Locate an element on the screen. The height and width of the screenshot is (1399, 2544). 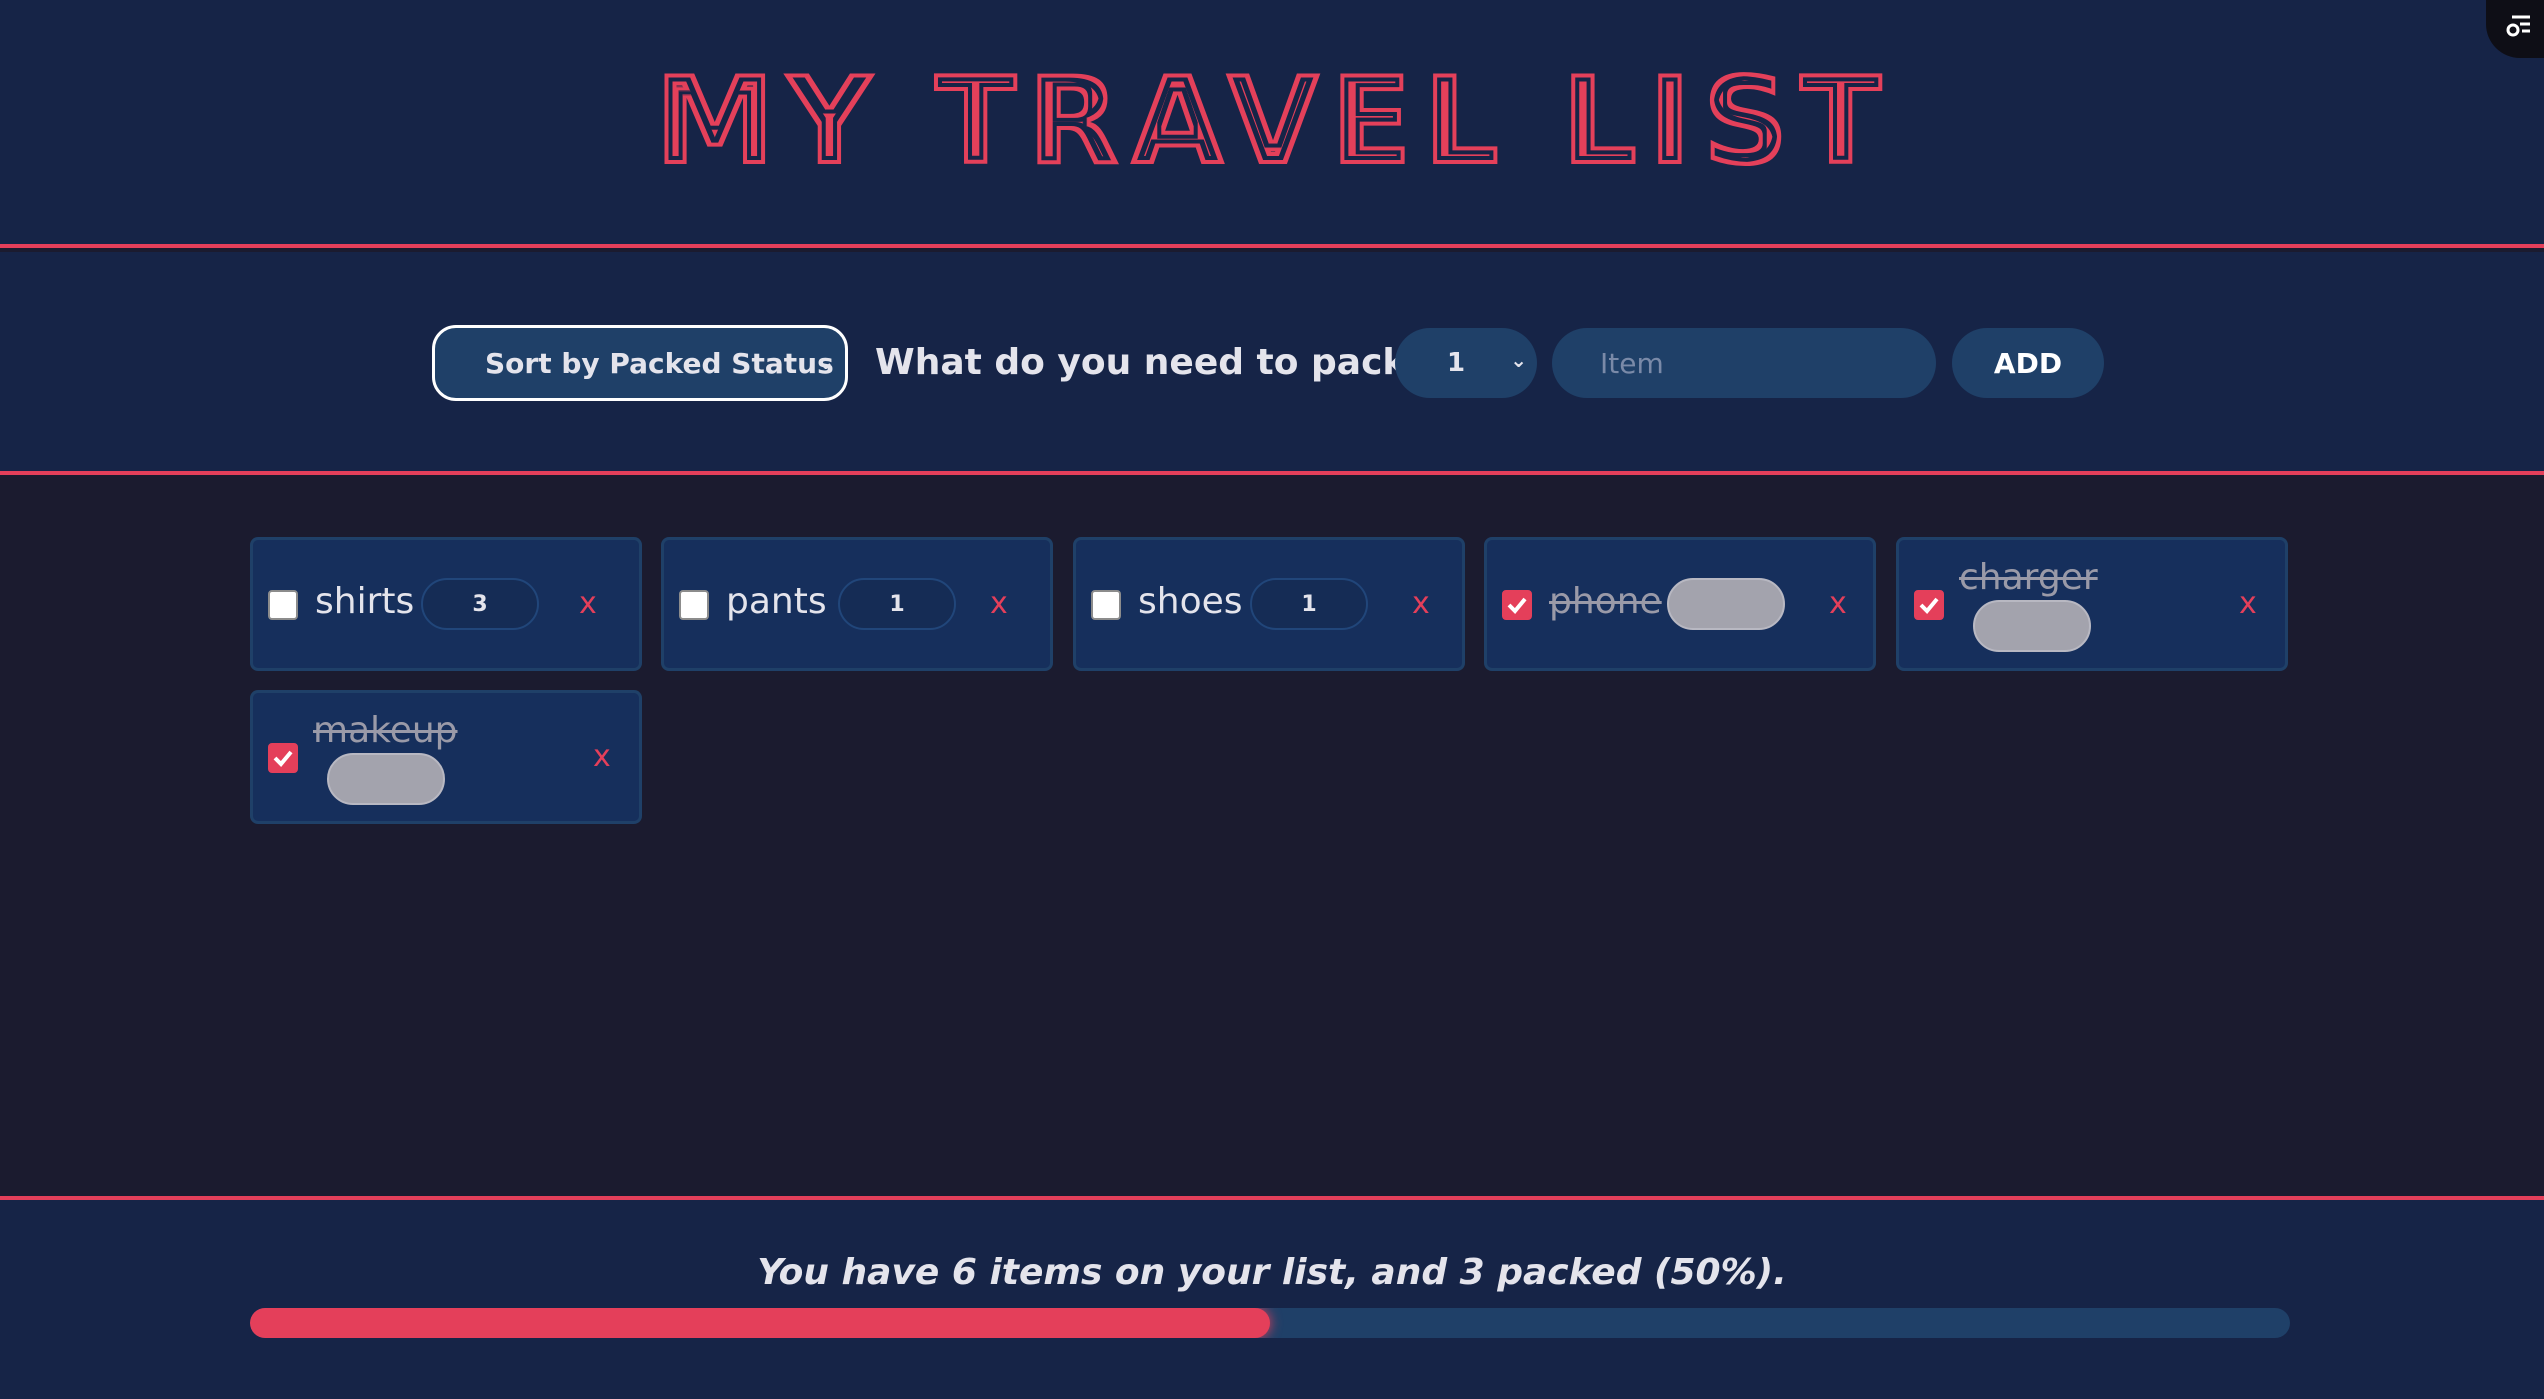
progress-bar is located at coordinates (1270, 1323).